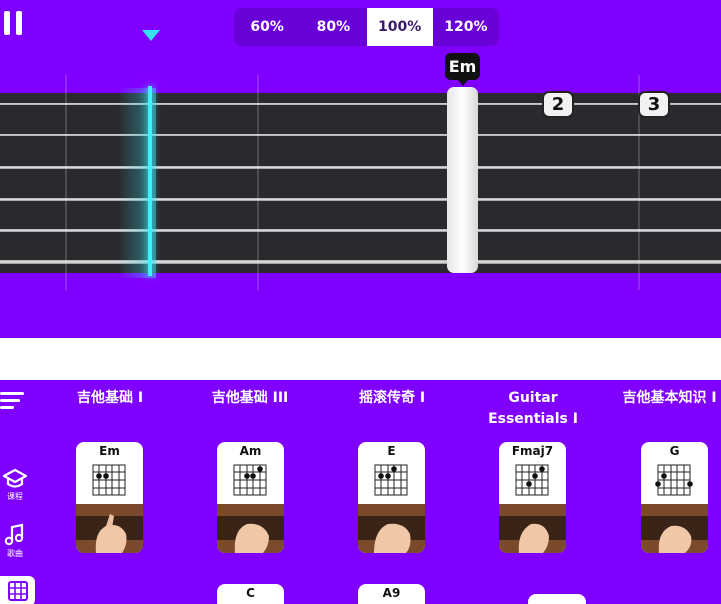  I want to click on chord-grid-icon, so click(17, 591).